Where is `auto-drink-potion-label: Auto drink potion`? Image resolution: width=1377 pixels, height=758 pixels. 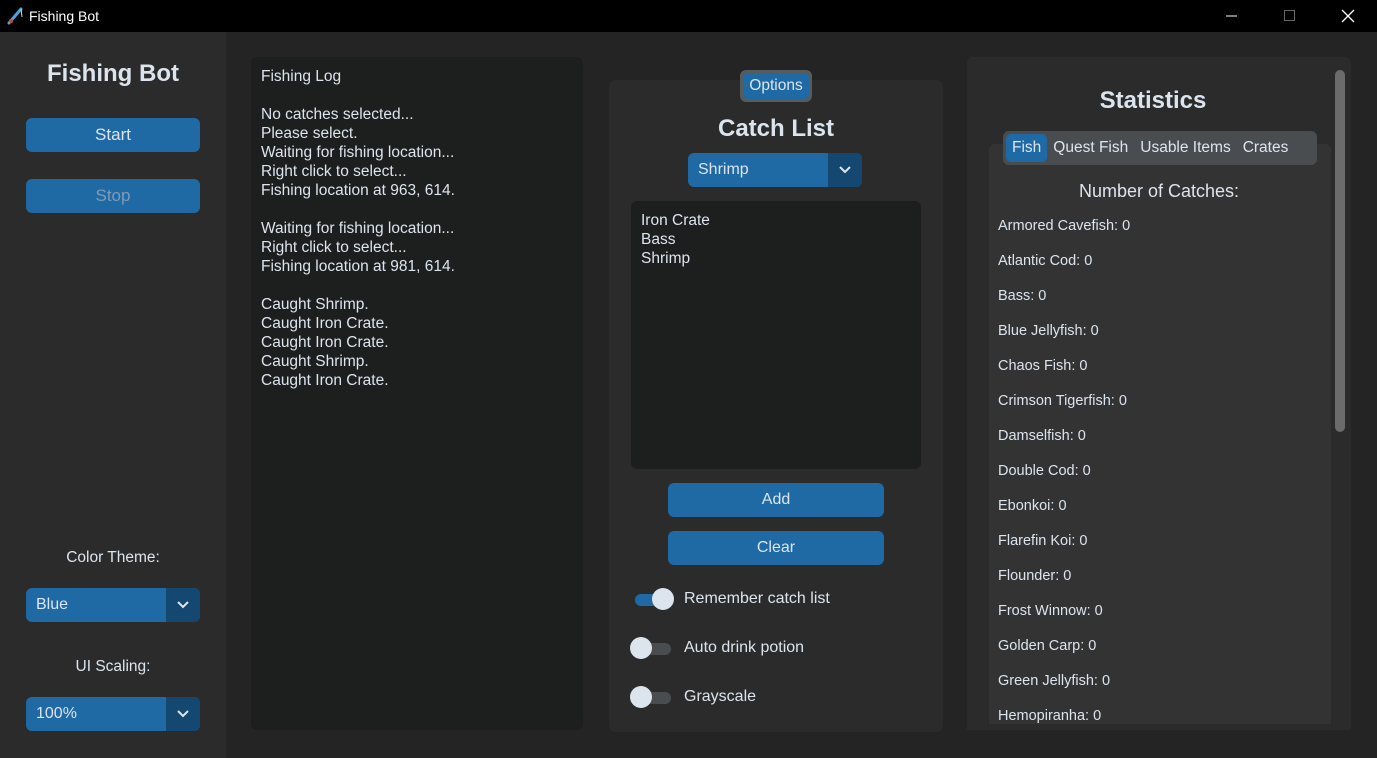
auto-drink-potion-label: Auto drink potion is located at coordinates (744, 647).